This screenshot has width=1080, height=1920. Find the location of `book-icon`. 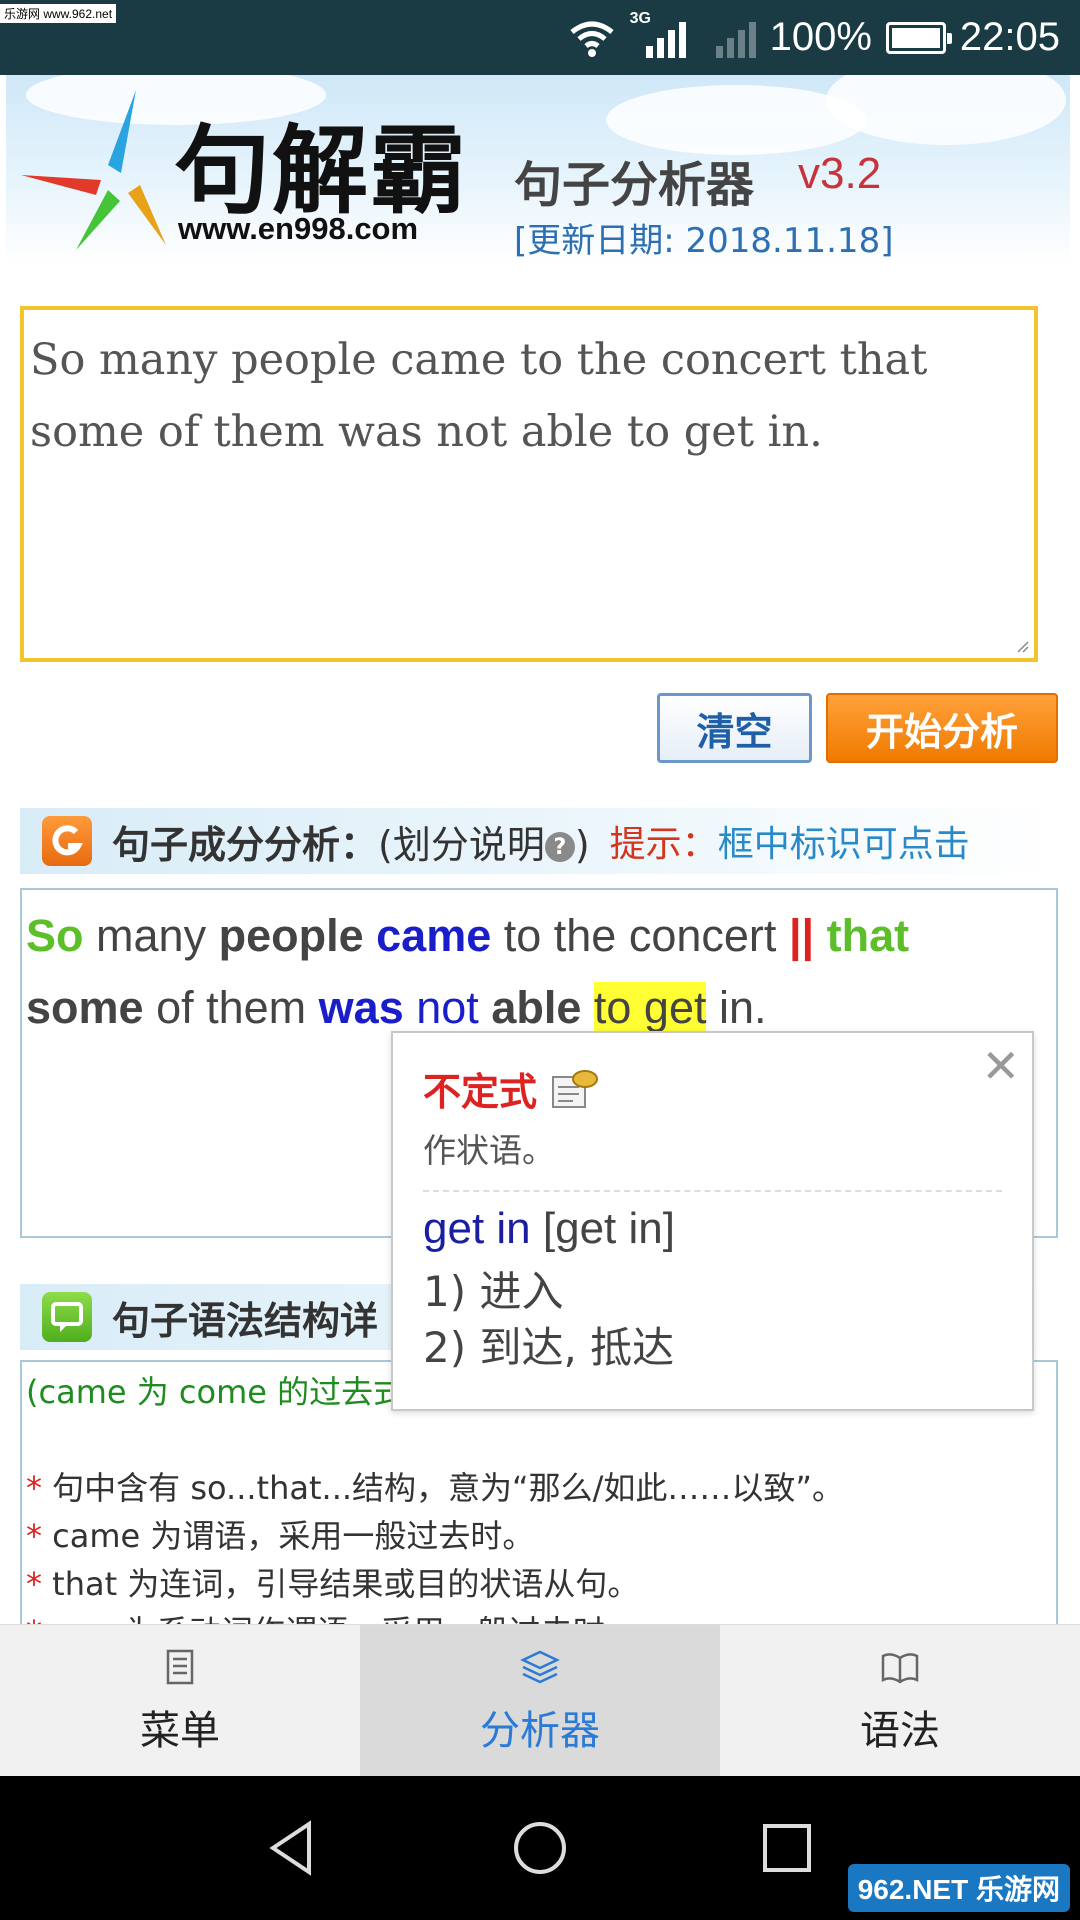

book-icon is located at coordinates (900, 1668).